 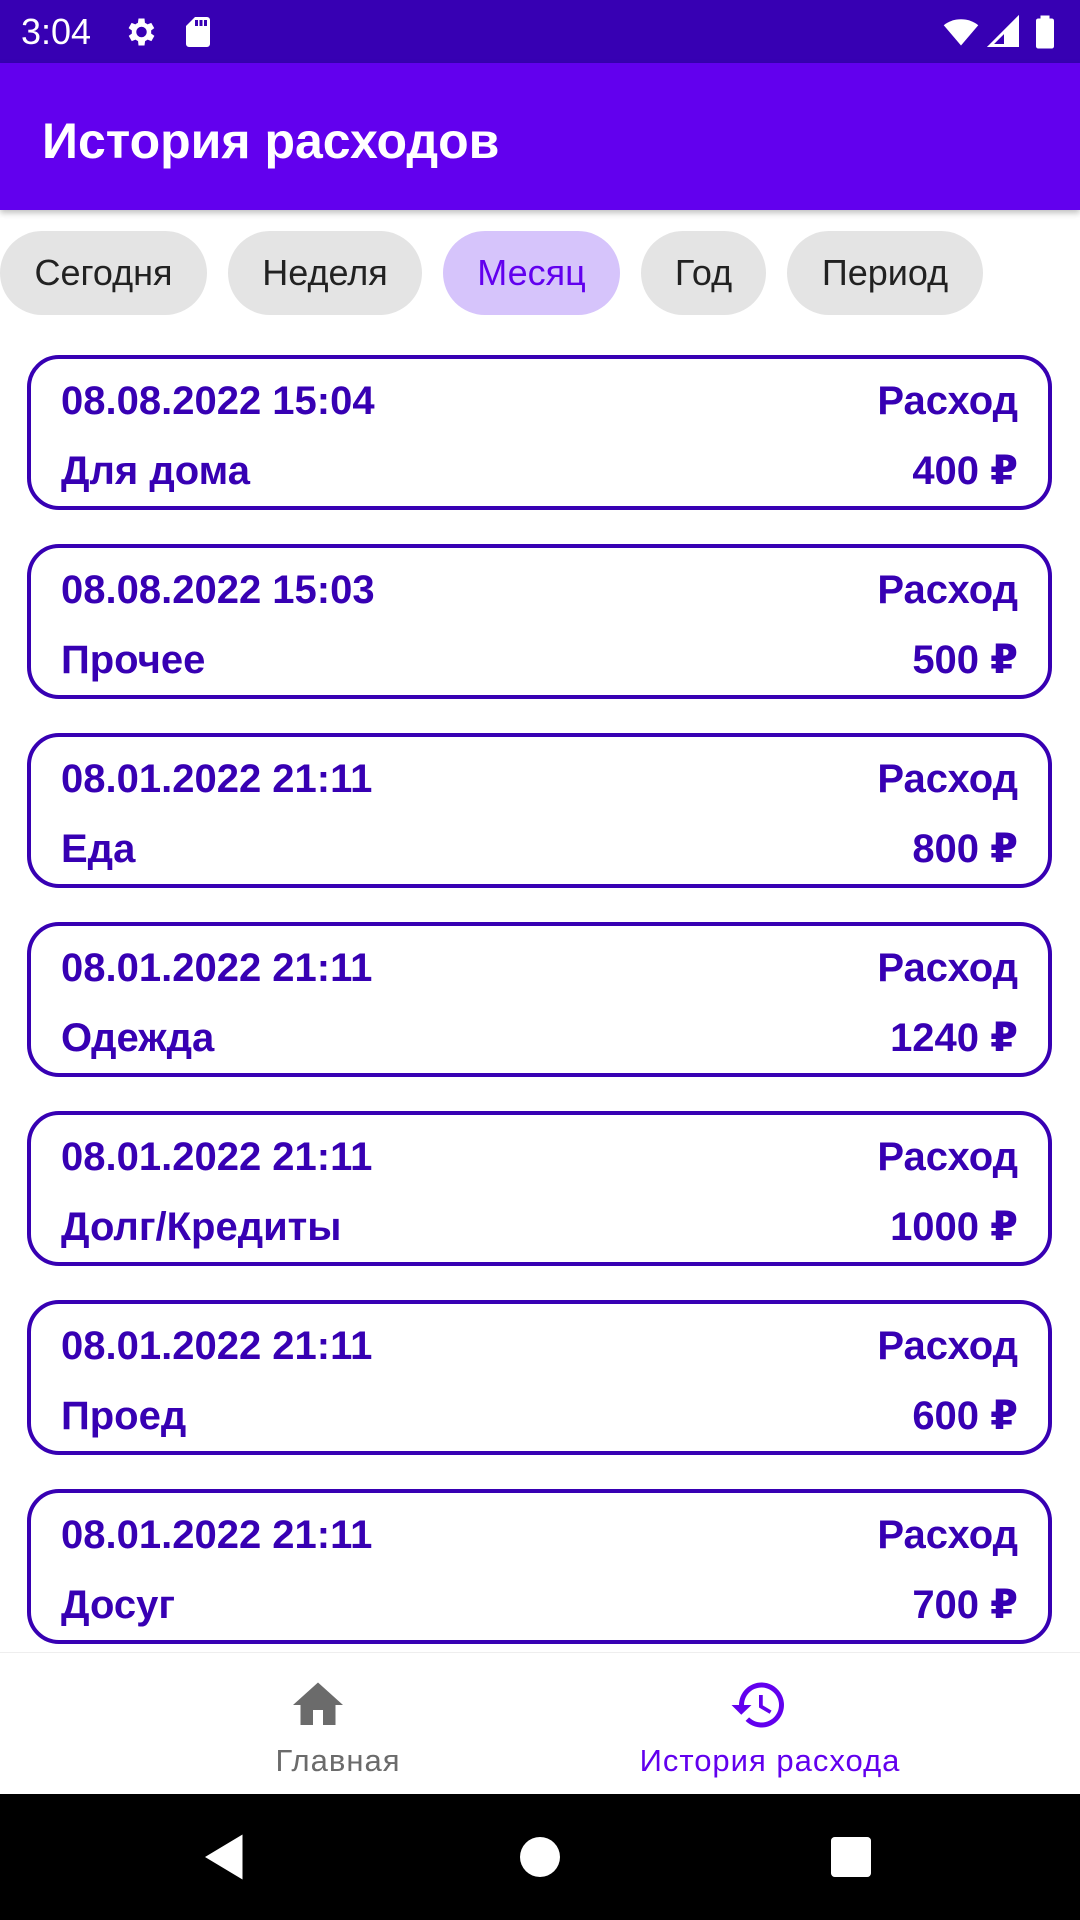 I want to click on transaction-card: 08.08.2022 15:03 Расход Прочее 500 ₽, so click(x=539, y=621).